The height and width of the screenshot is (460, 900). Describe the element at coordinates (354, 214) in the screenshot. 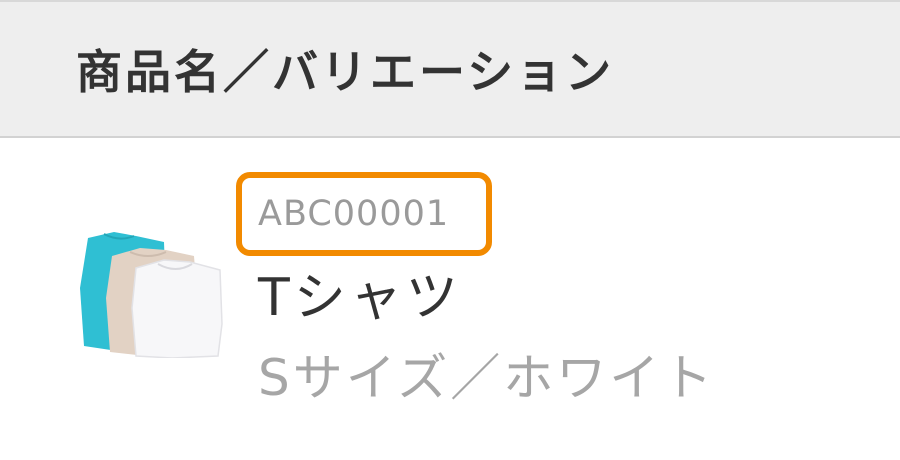

I see `product-sku: ABC00001` at that location.